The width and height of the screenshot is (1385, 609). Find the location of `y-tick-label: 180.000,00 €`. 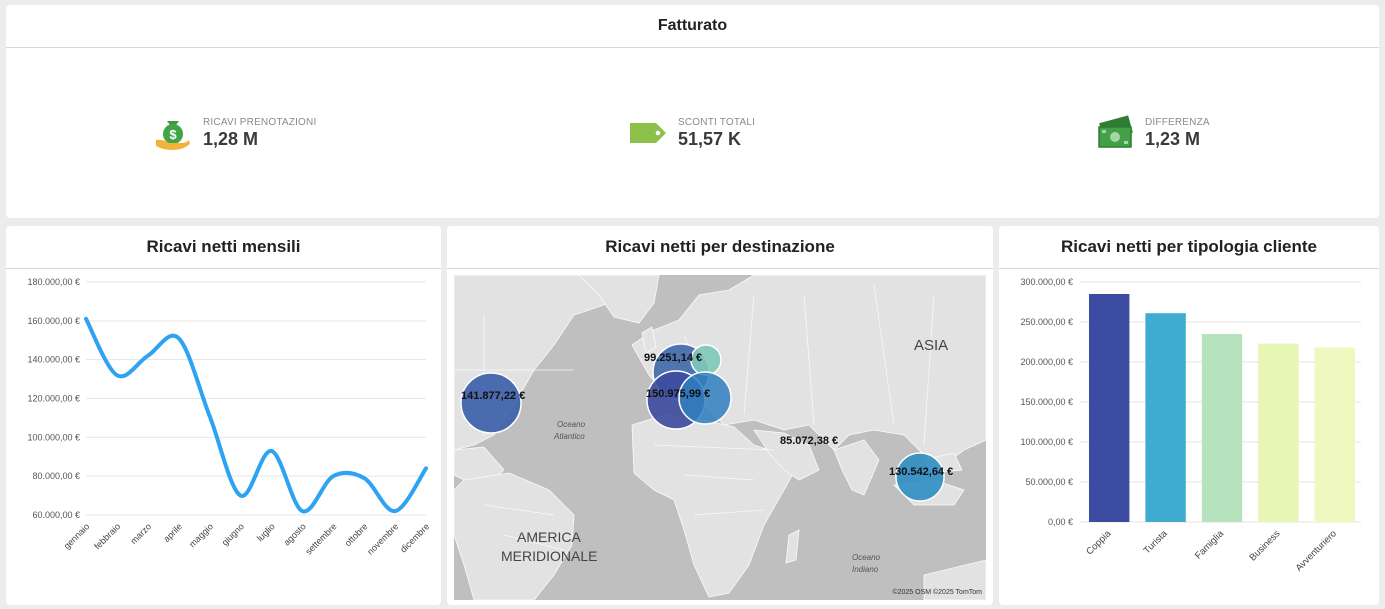

y-tick-label: 180.000,00 € is located at coordinates (53, 282).